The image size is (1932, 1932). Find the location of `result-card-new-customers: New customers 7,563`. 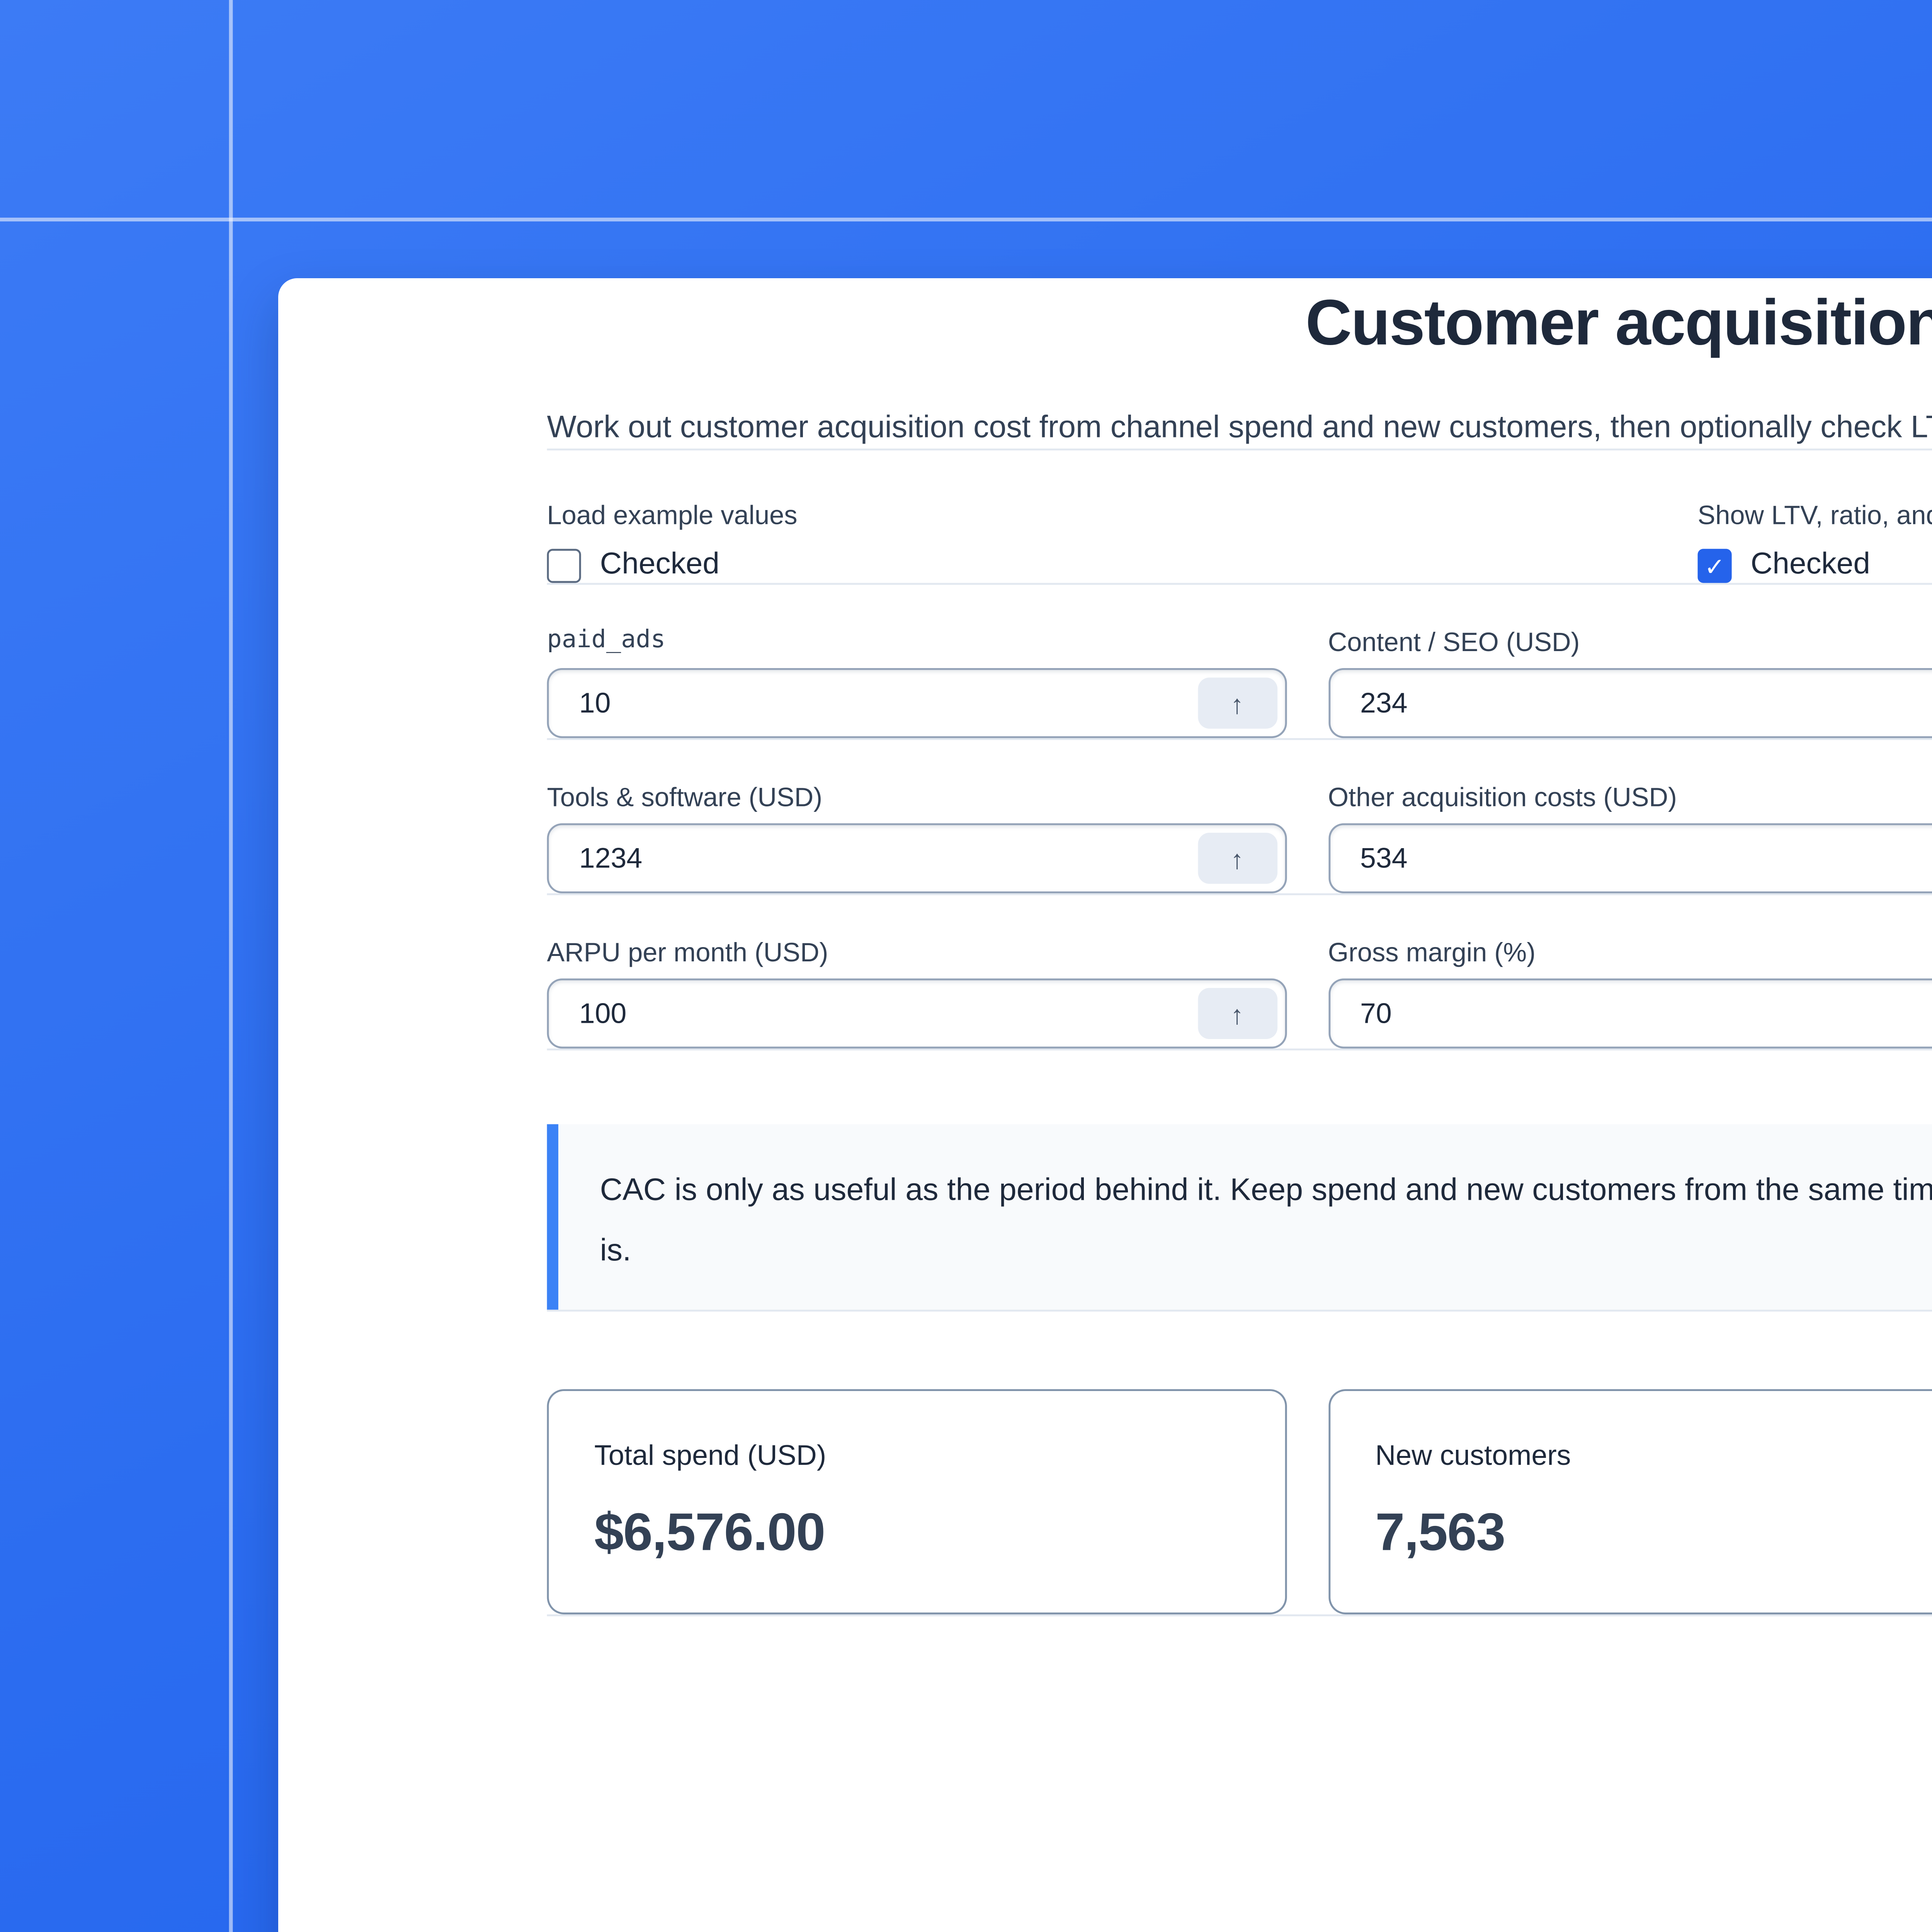

result-card-new-customers: New customers 7,563 is located at coordinates (1630, 1502).